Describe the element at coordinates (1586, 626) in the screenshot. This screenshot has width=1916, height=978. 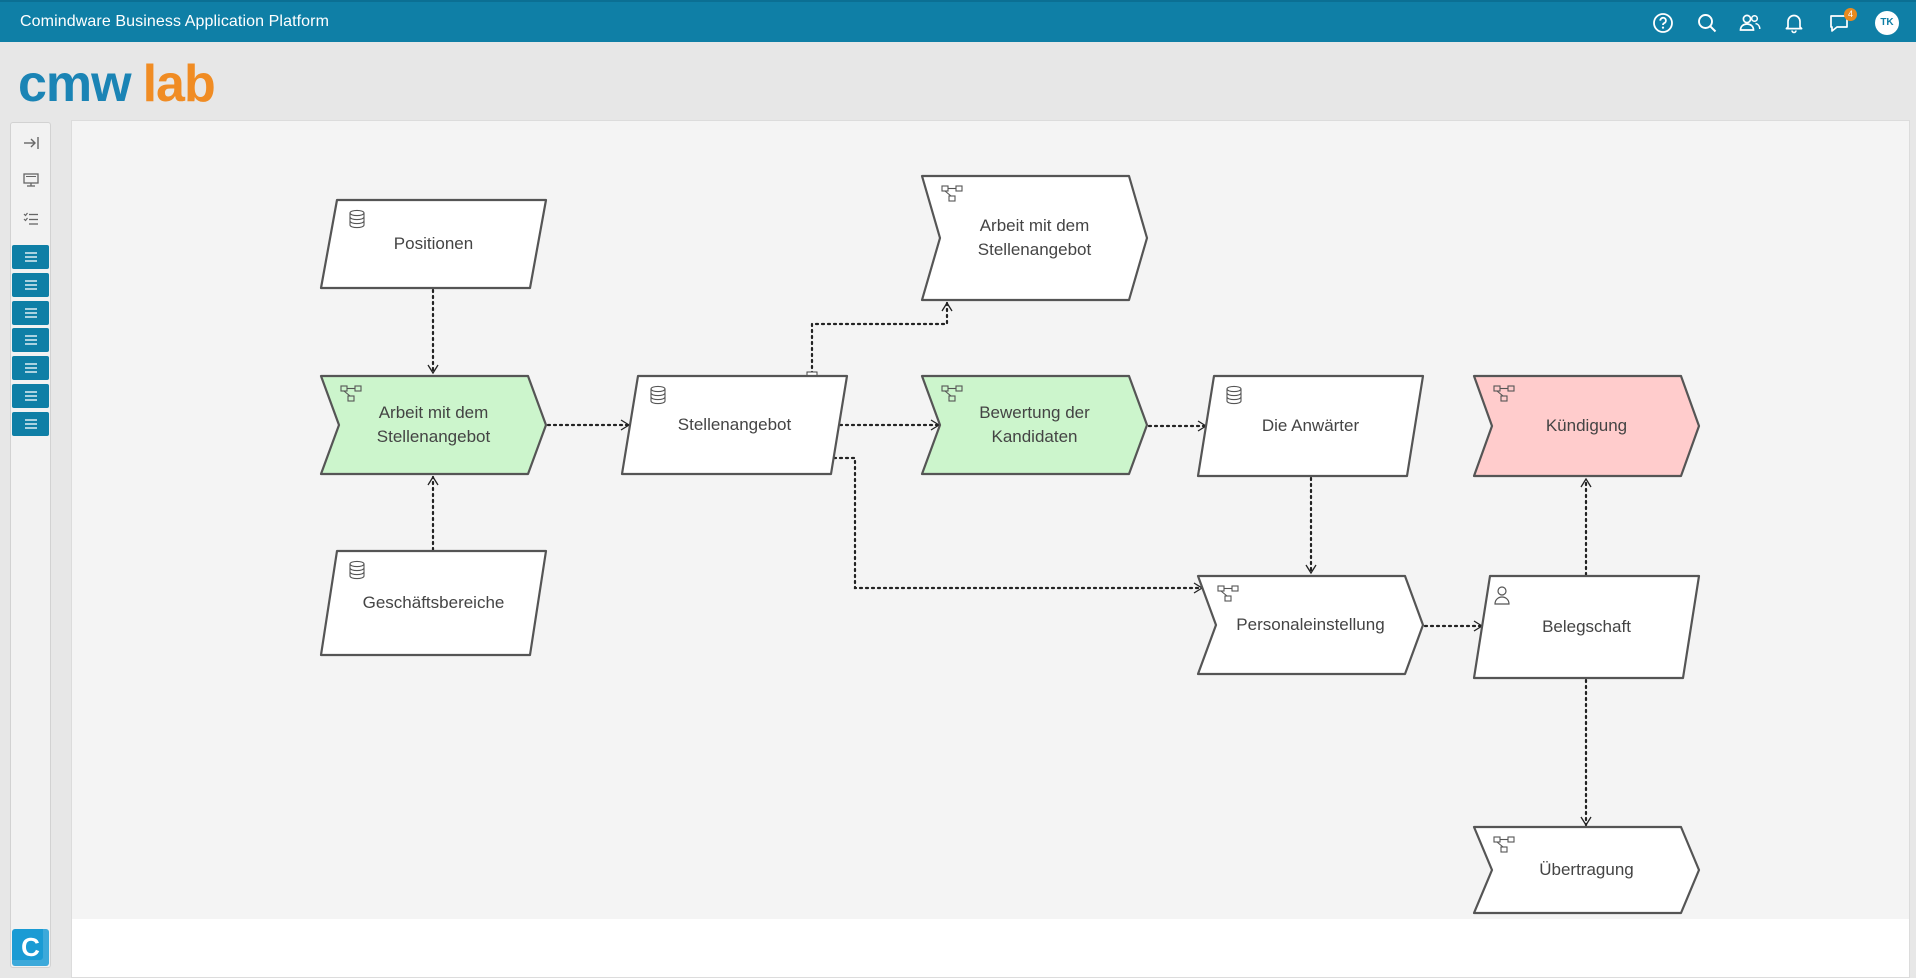
I see `node-label: Belegschaft` at that location.